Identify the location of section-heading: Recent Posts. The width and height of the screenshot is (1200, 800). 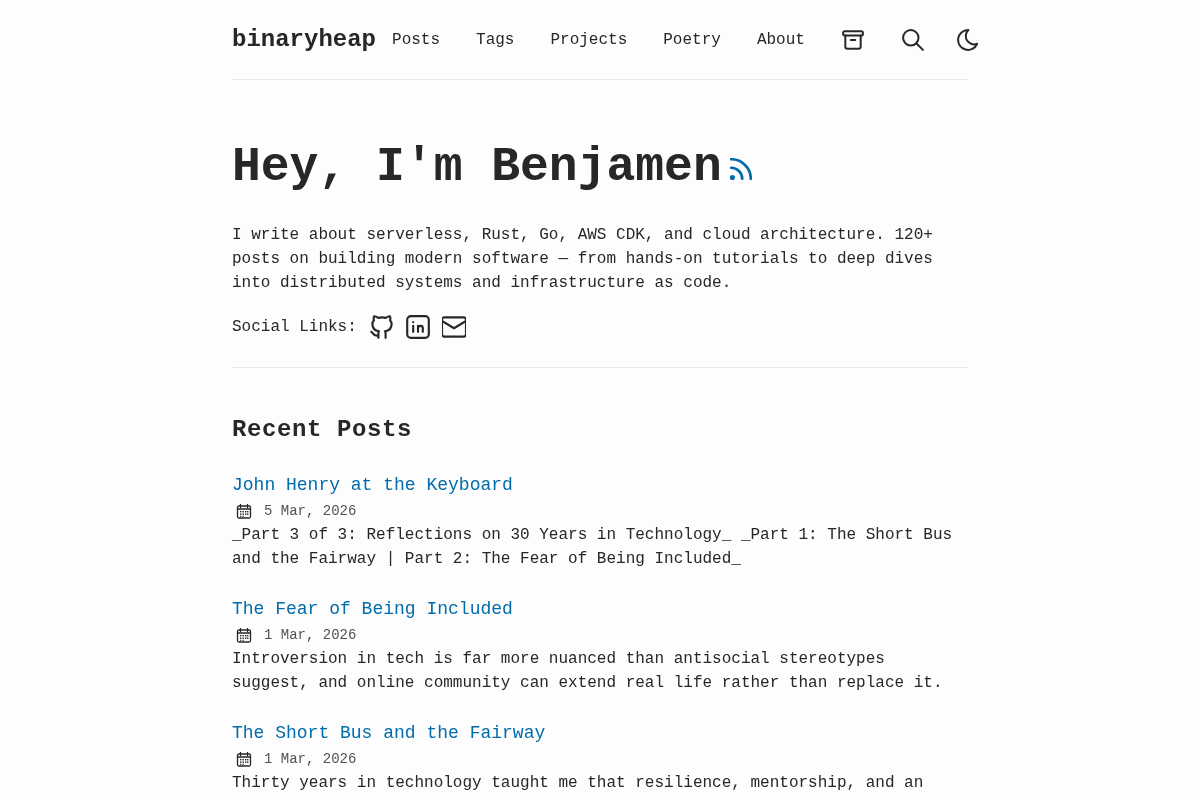
(323, 430).